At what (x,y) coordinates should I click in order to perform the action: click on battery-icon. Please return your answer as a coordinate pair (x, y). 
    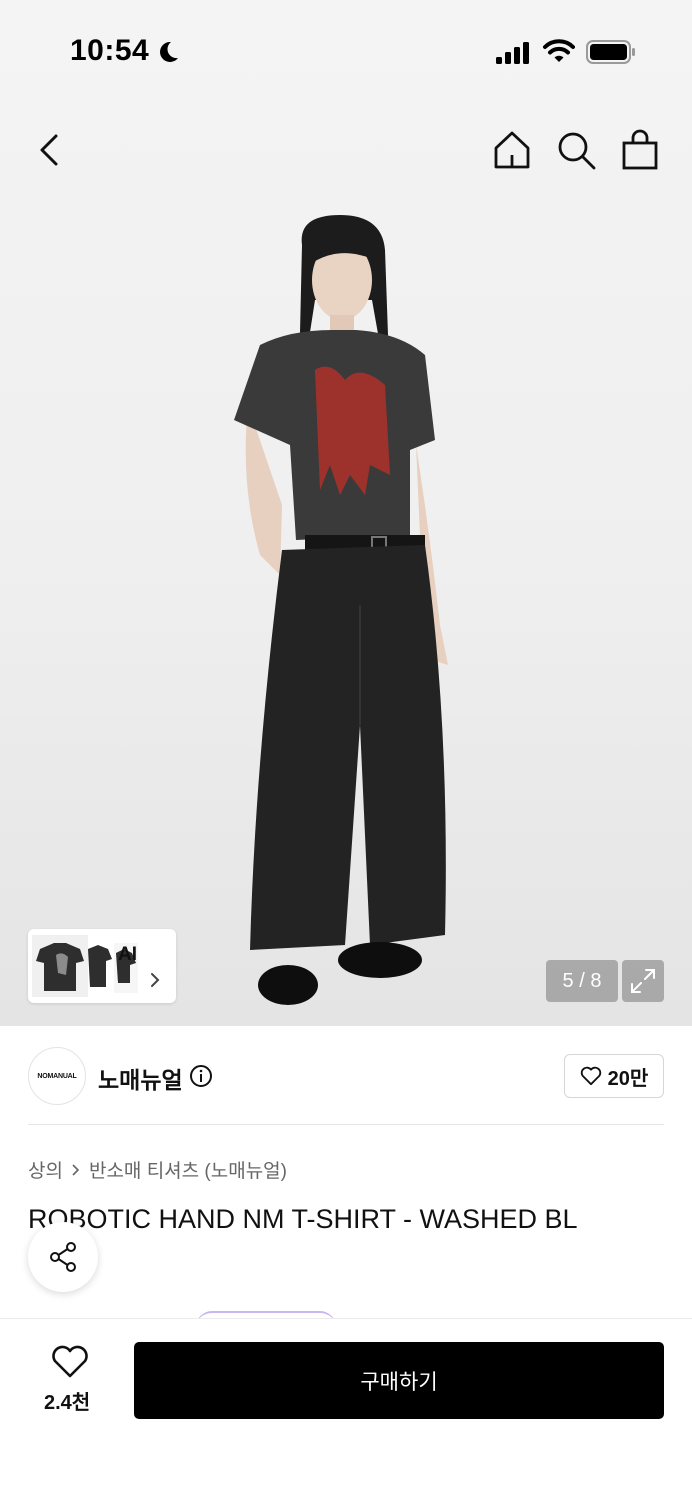
    Looking at the image, I should click on (610, 52).